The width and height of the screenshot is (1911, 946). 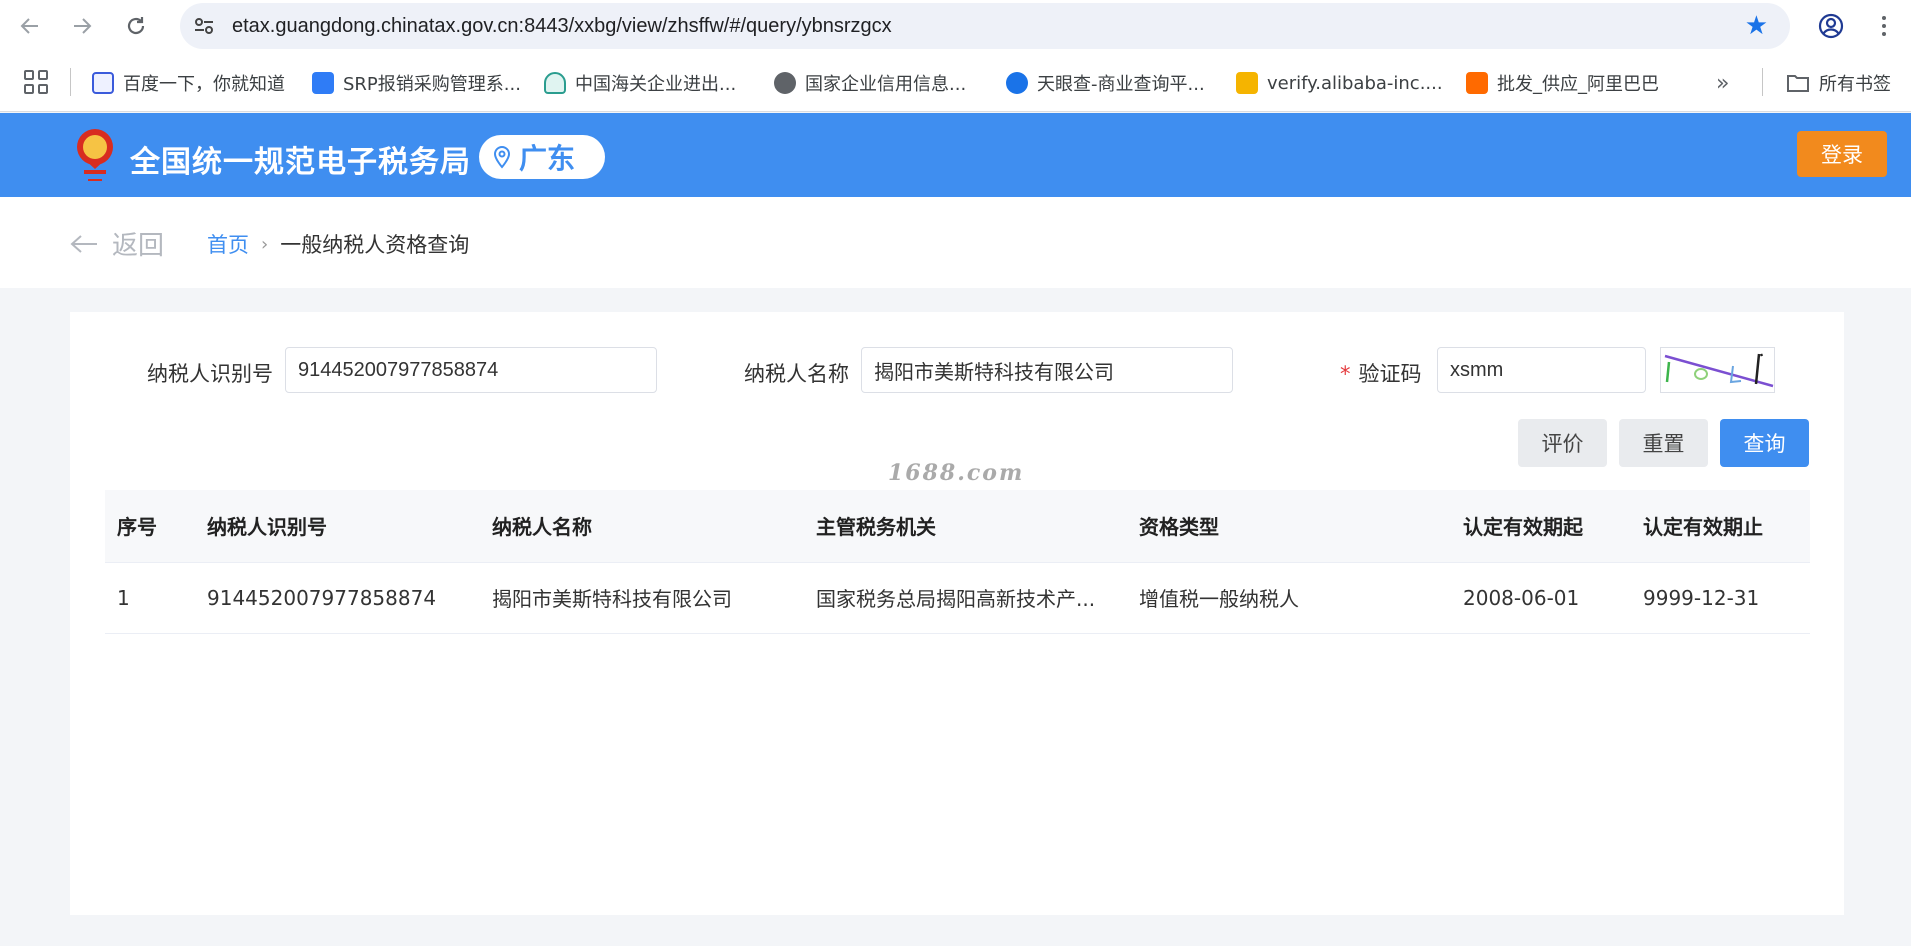 I want to click on breadcrumb-chevron-icon: ›, so click(x=265, y=244).